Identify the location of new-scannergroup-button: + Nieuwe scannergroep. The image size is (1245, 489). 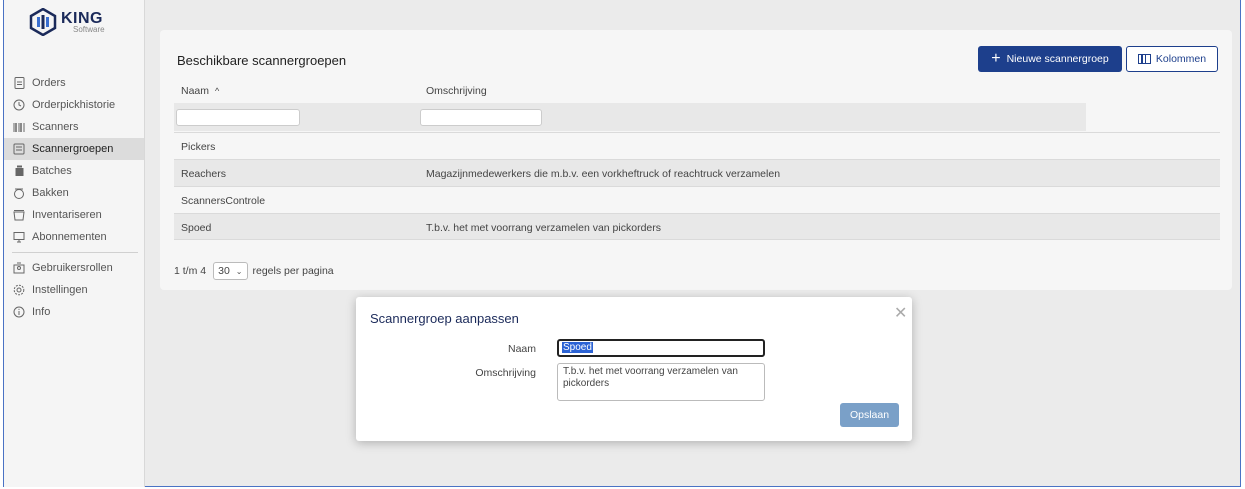
(1050, 59).